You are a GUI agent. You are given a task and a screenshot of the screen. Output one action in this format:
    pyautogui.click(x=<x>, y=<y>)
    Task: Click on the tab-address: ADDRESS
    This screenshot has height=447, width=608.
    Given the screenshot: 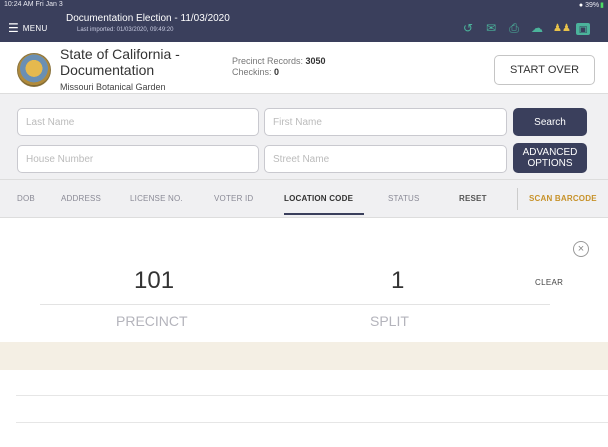 What is the action you would take?
    pyautogui.click(x=81, y=198)
    